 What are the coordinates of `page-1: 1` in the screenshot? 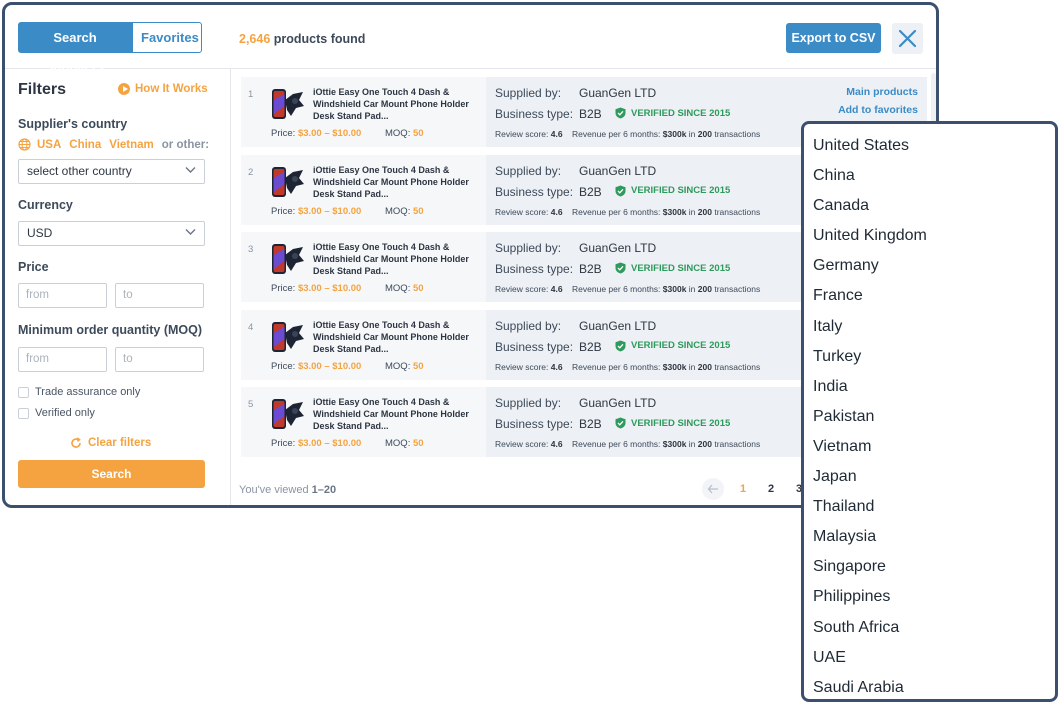 It's located at (743, 489).